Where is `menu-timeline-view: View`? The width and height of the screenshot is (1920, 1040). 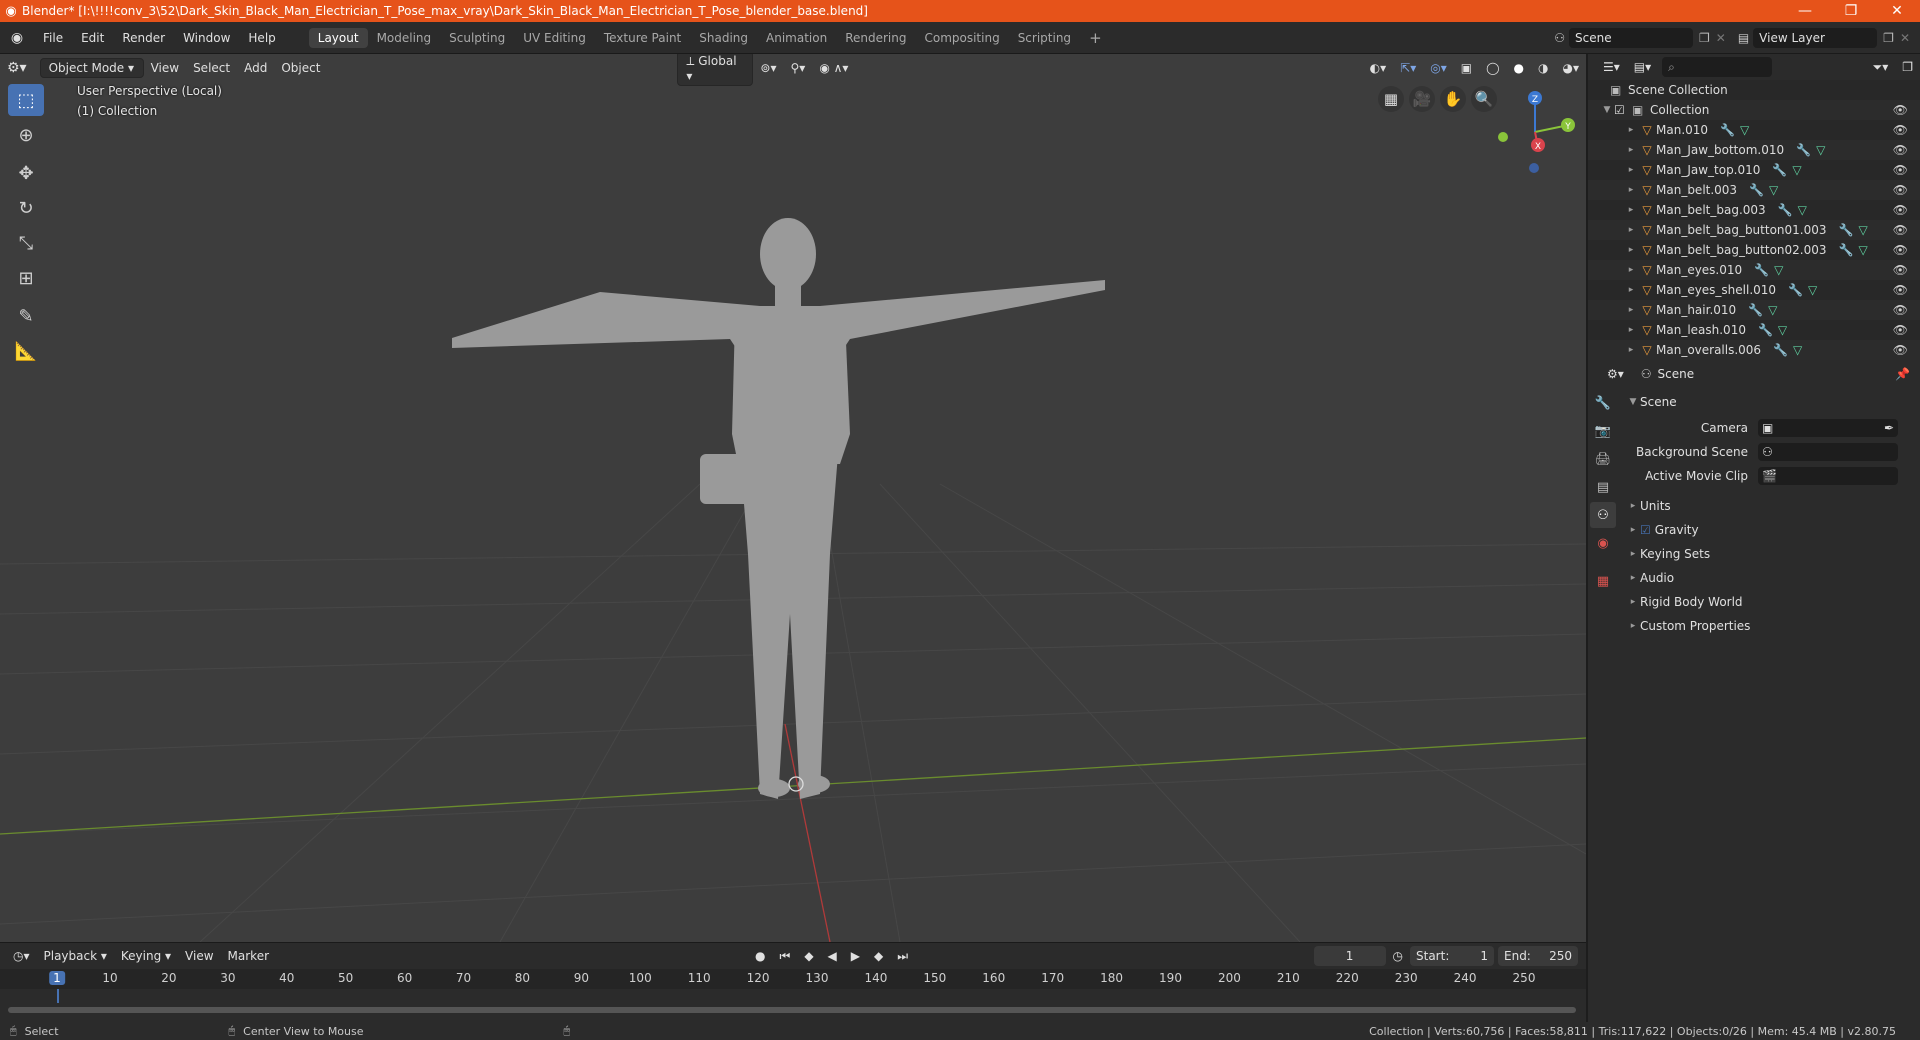 menu-timeline-view: View is located at coordinates (199, 956).